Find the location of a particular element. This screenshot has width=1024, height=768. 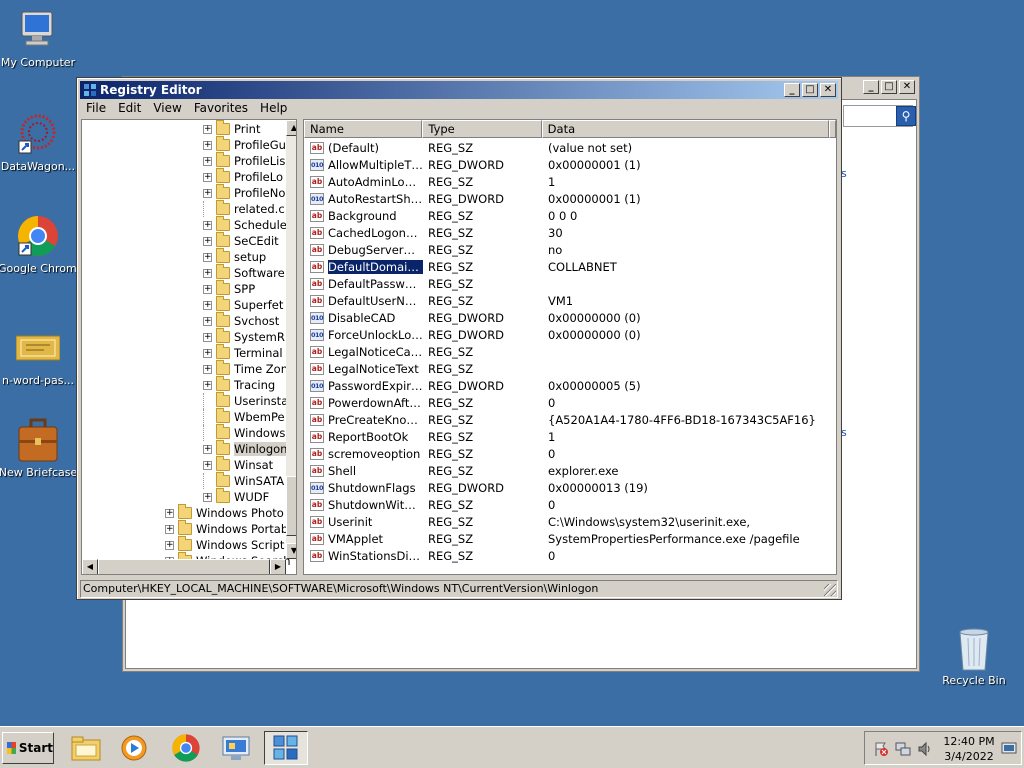

column-header-data: Data is located at coordinates (685, 129).